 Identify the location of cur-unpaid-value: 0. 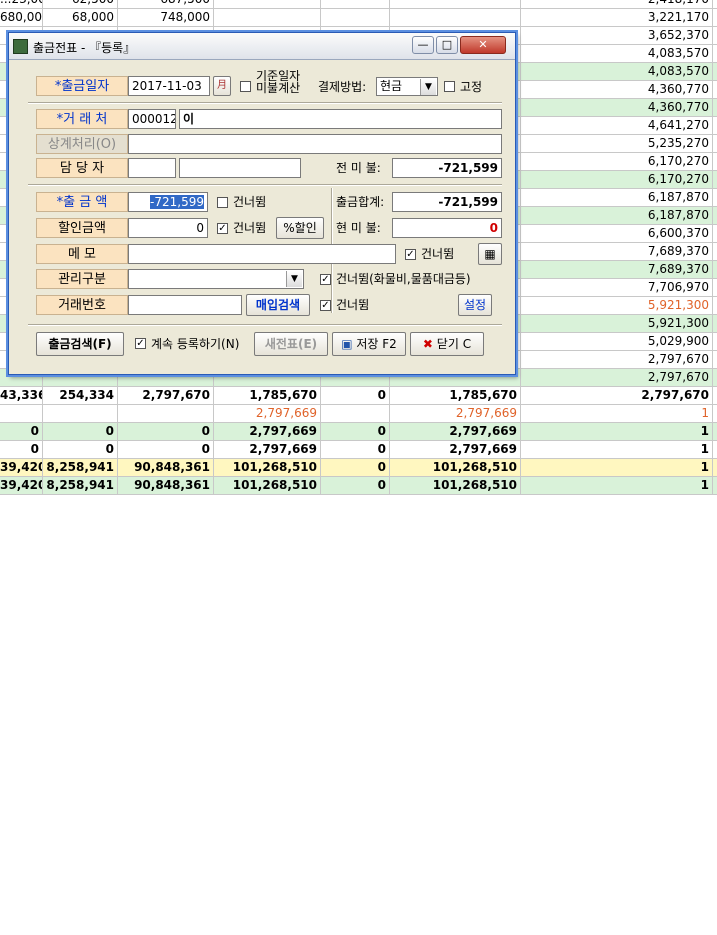
(447, 228).